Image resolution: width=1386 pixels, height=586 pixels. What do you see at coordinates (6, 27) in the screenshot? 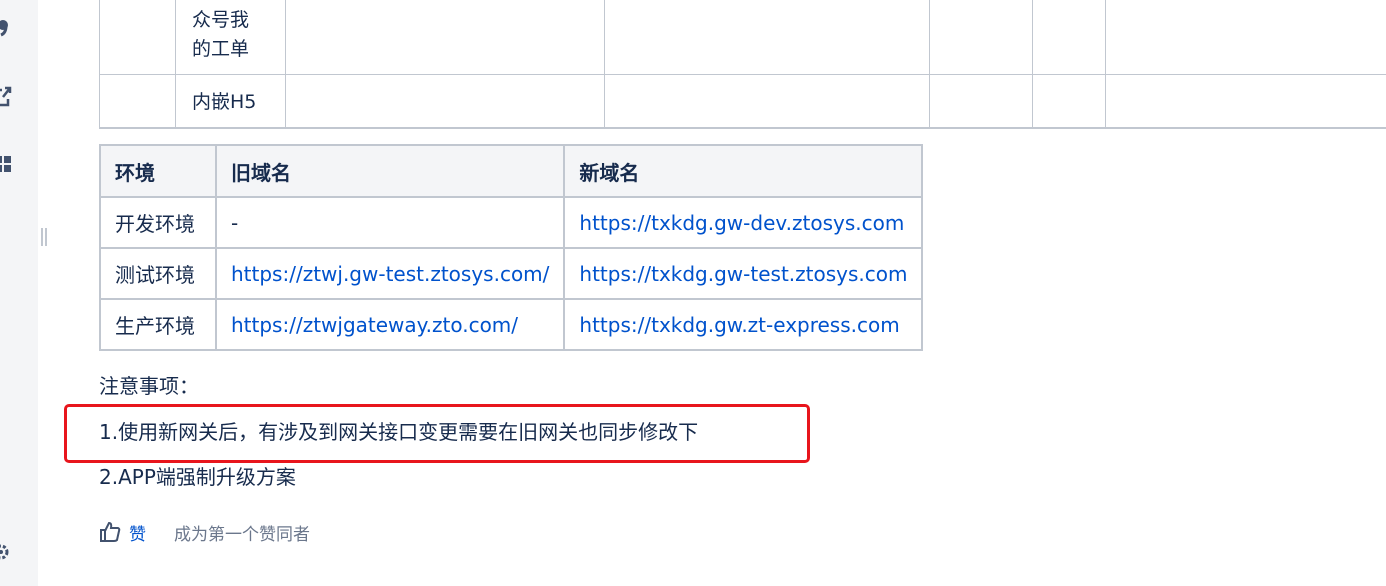
I see `quote-icon` at bounding box center [6, 27].